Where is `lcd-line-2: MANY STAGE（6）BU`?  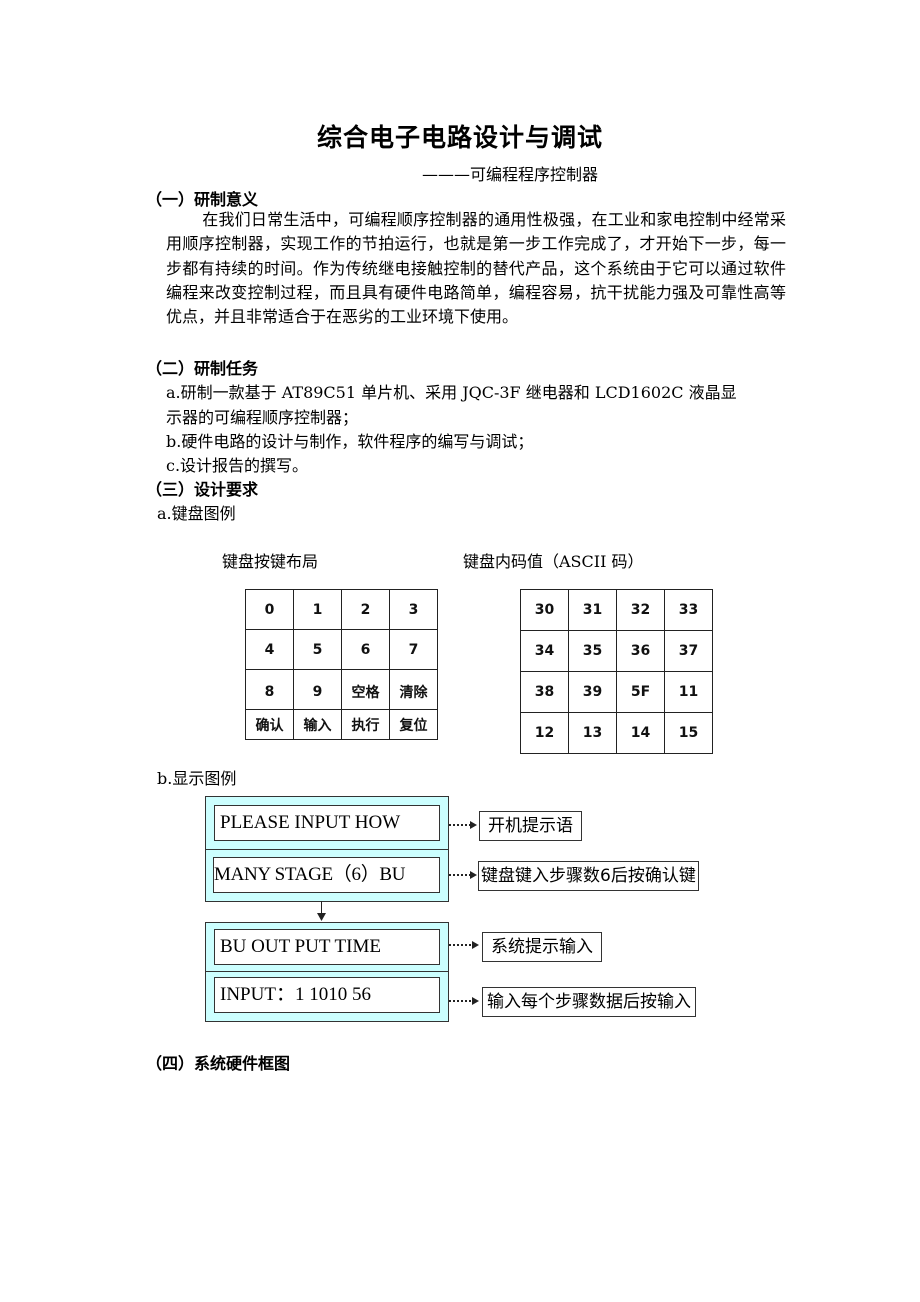 lcd-line-2: MANY STAGE（6）BU is located at coordinates (326, 875).